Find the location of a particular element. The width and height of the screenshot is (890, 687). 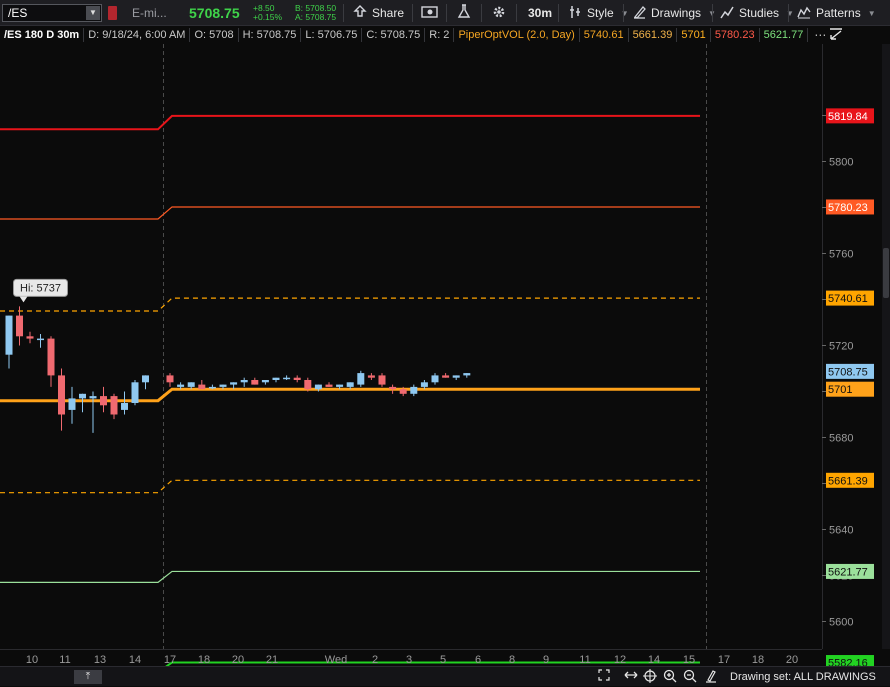

time-scroll-handle: ⤒ is located at coordinates (88, 677).